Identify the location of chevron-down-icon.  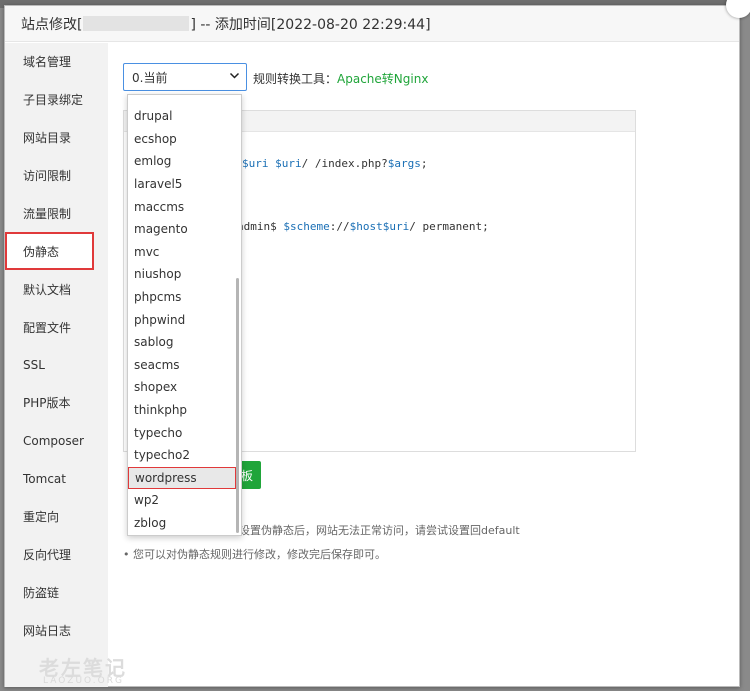
(234, 77).